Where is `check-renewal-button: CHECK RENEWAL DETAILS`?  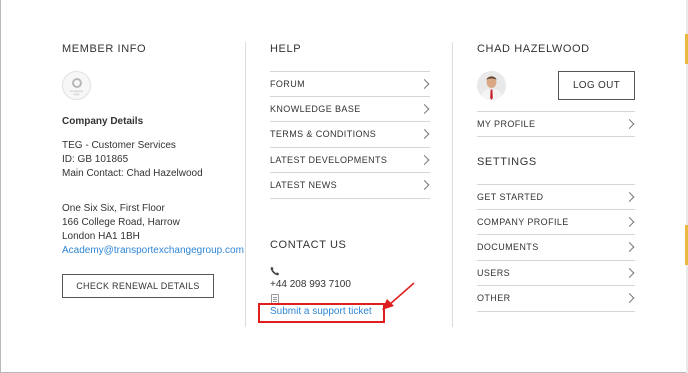
check-renewal-button: CHECK RENEWAL DETAILS is located at coordinates (138, 286).